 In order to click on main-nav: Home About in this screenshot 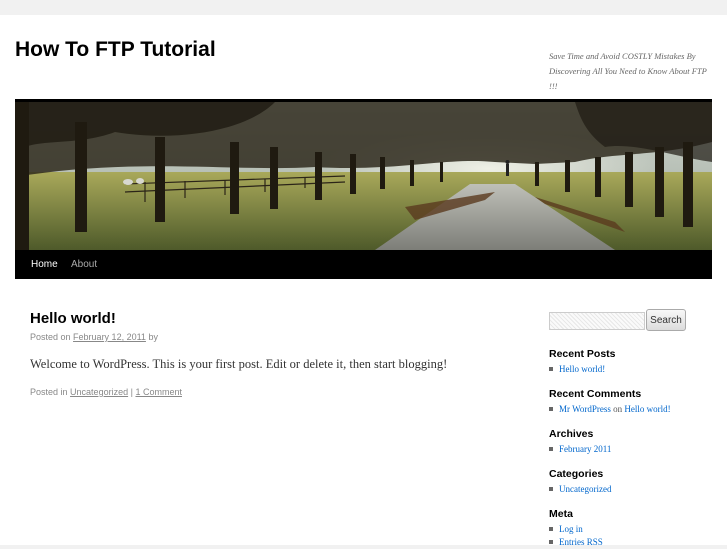, I will do `click(363, 264)`.